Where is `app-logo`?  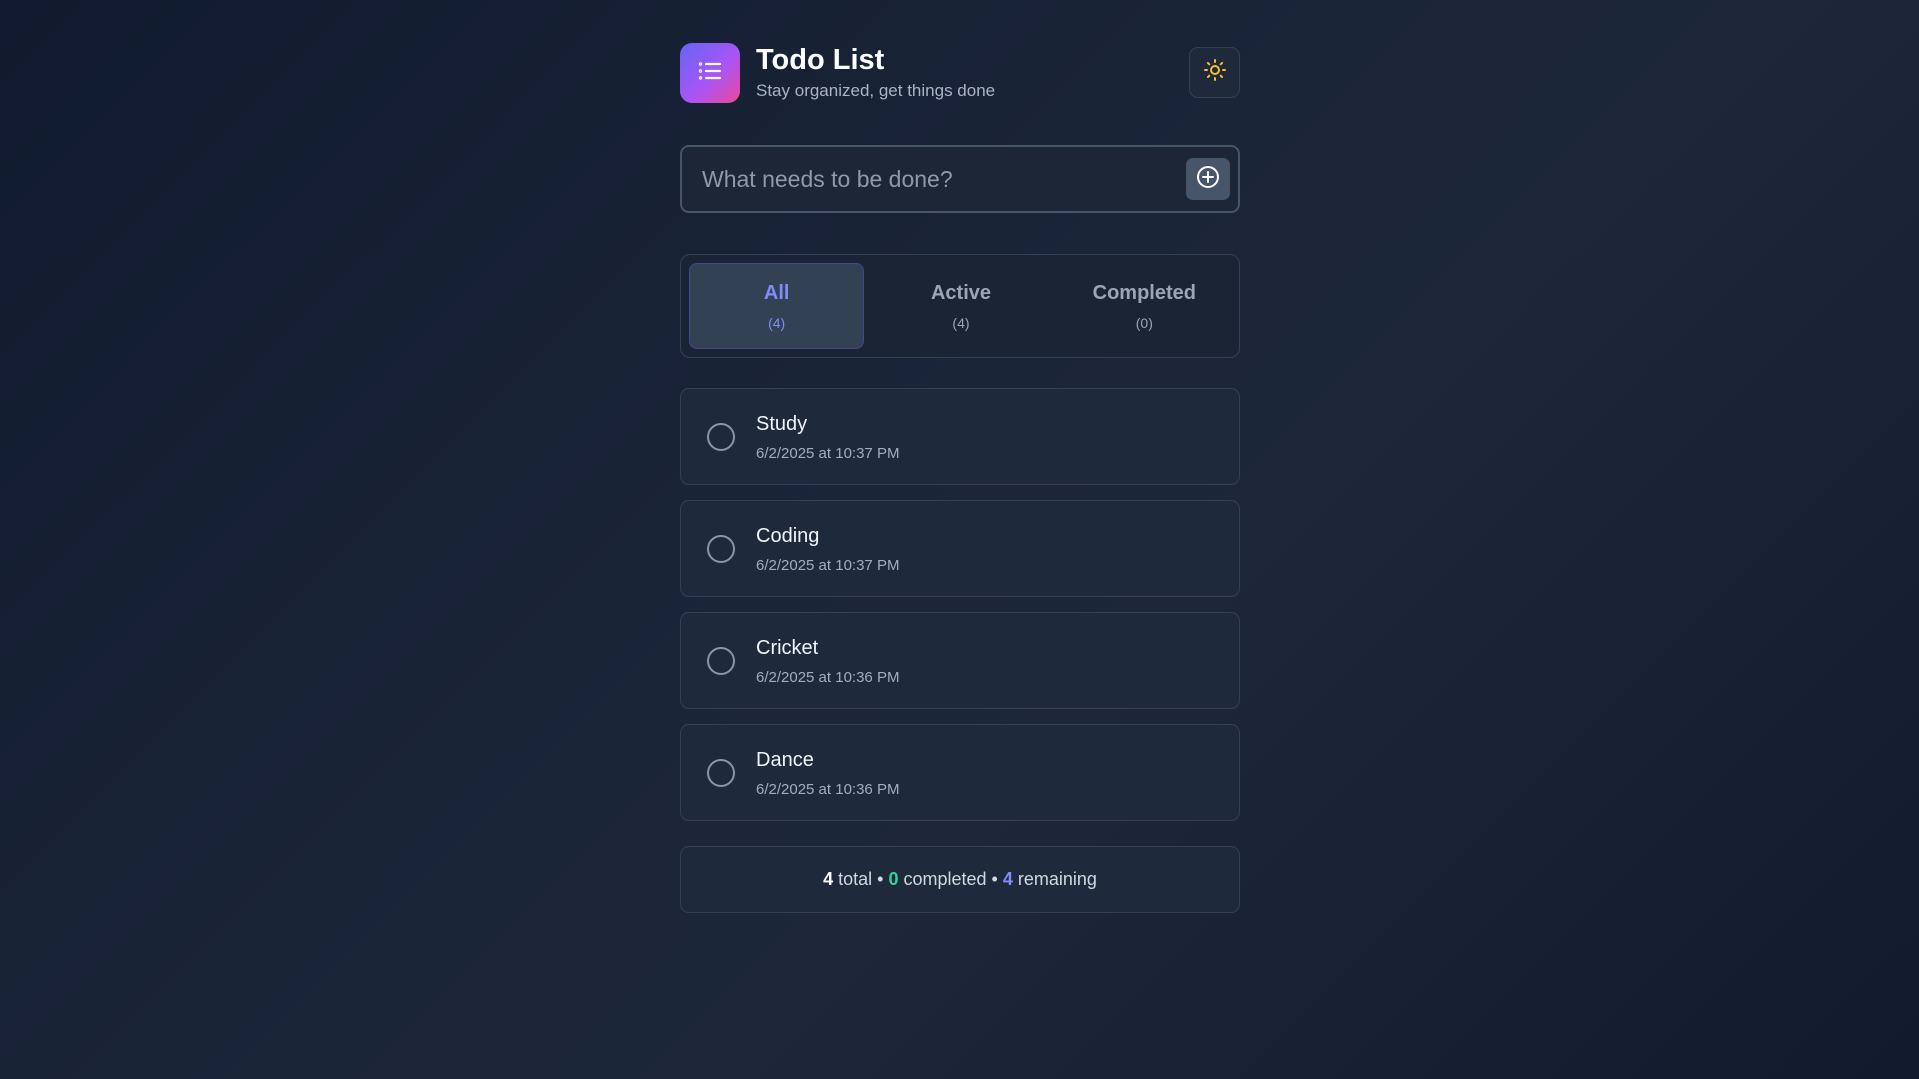 app-logo is located at coordinates (710, 73).